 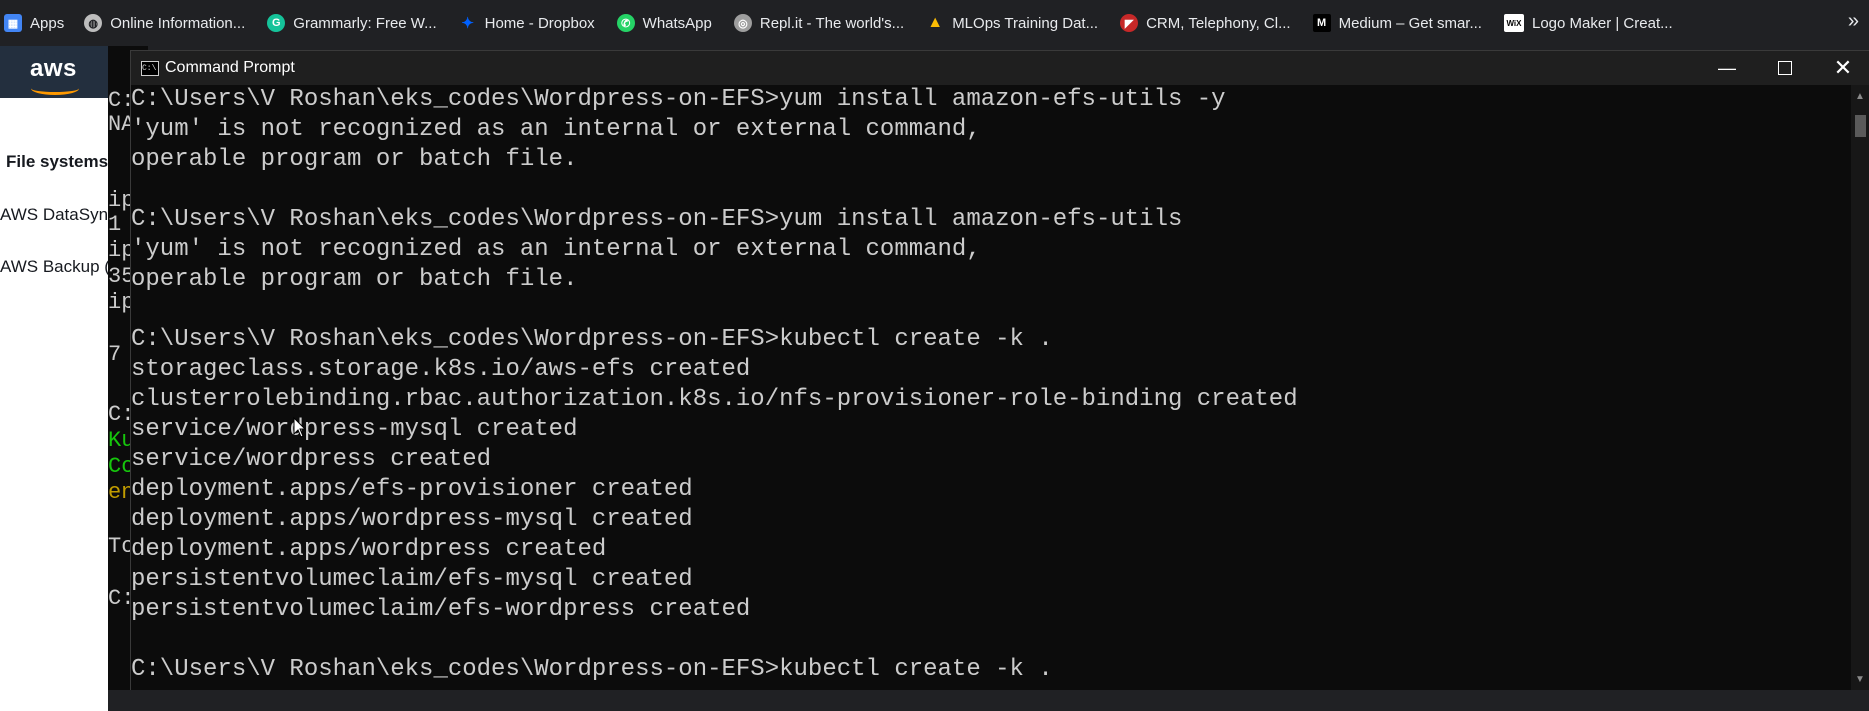 I want to click on sidebar-item-file-systems: File systems, so click(x=57, y=162).